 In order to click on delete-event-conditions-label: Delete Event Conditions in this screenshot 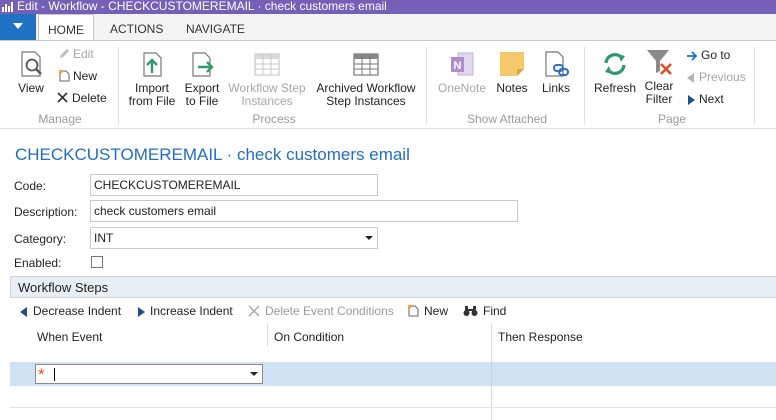, I will do `click(329, 311)`.